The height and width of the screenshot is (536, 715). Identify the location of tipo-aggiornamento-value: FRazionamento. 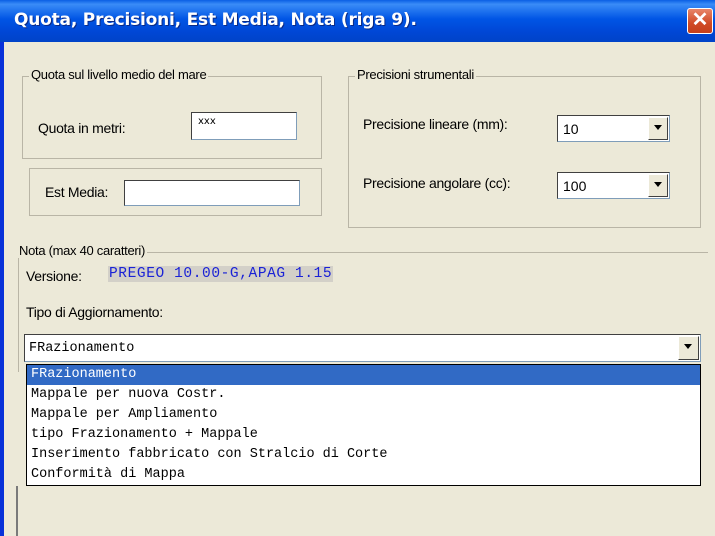
(82, 348).